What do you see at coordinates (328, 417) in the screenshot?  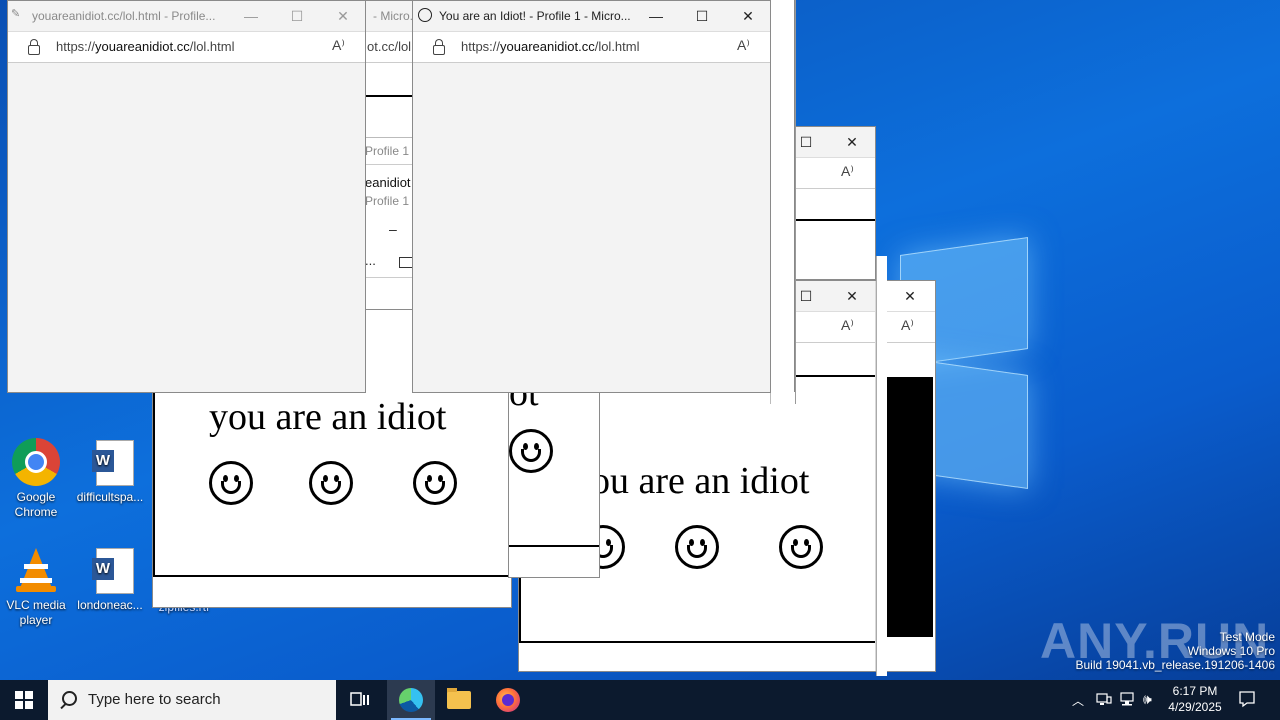 I see `idiot-text: you are an idiot` at bounding box center [328, 417].